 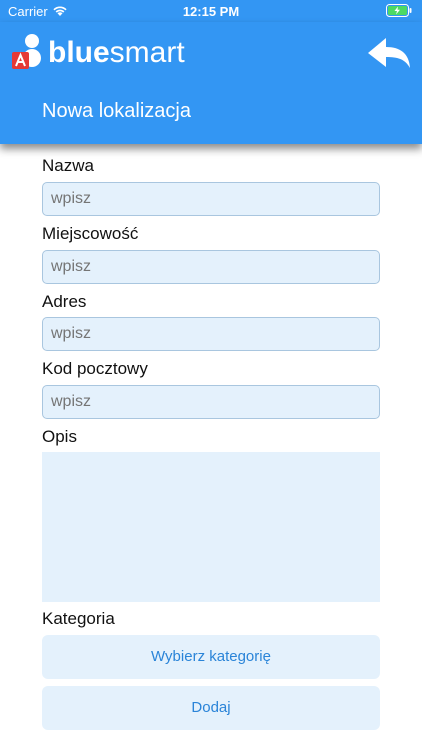 I want to click on postal-code-input, so click(x=211, y=402).